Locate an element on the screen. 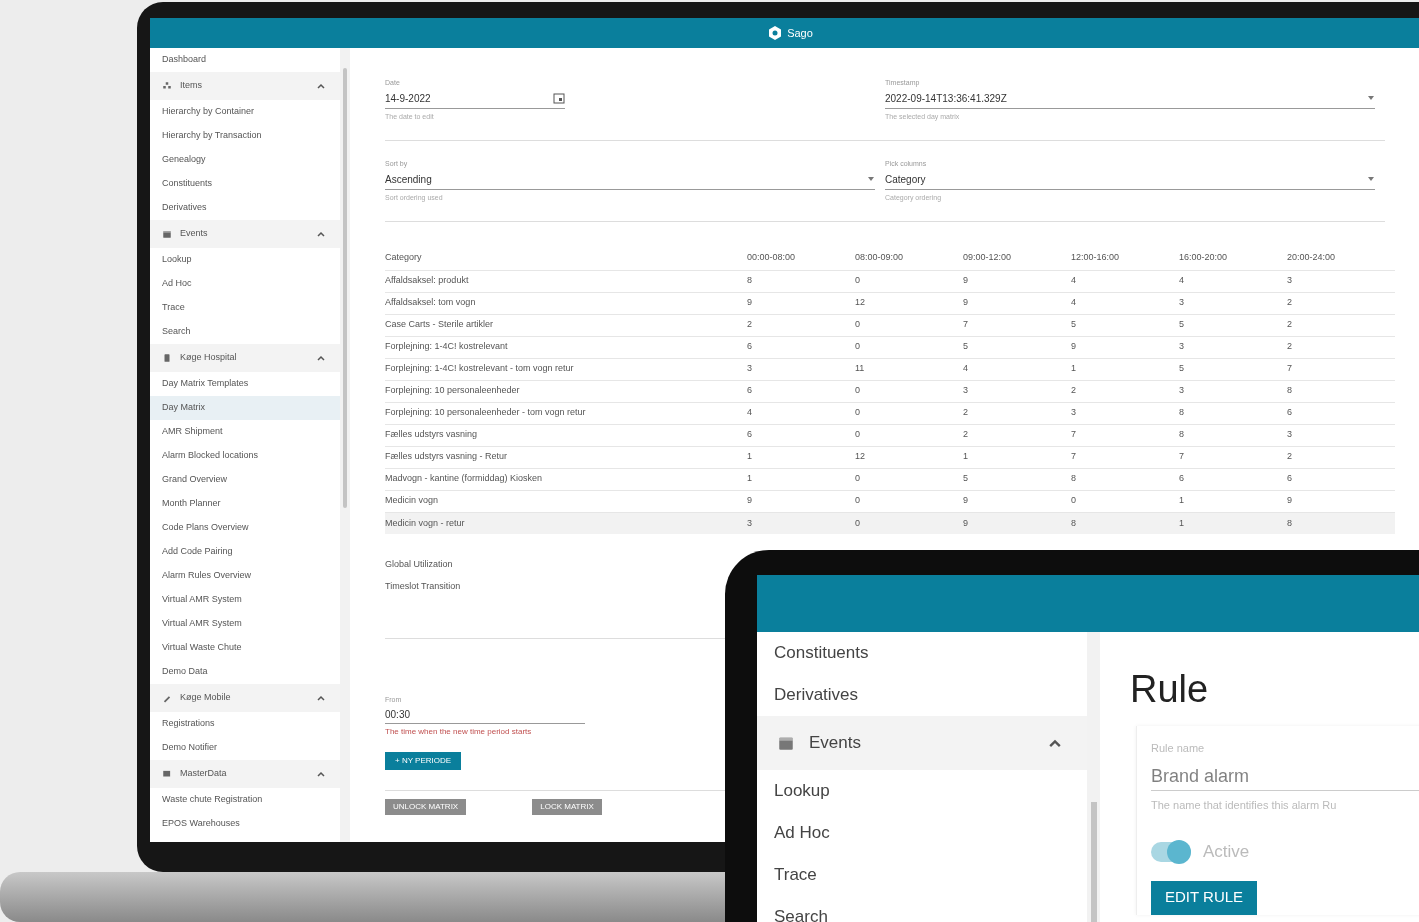  sidebar-item: AMR Shipment is located at coordinates (245, 432).